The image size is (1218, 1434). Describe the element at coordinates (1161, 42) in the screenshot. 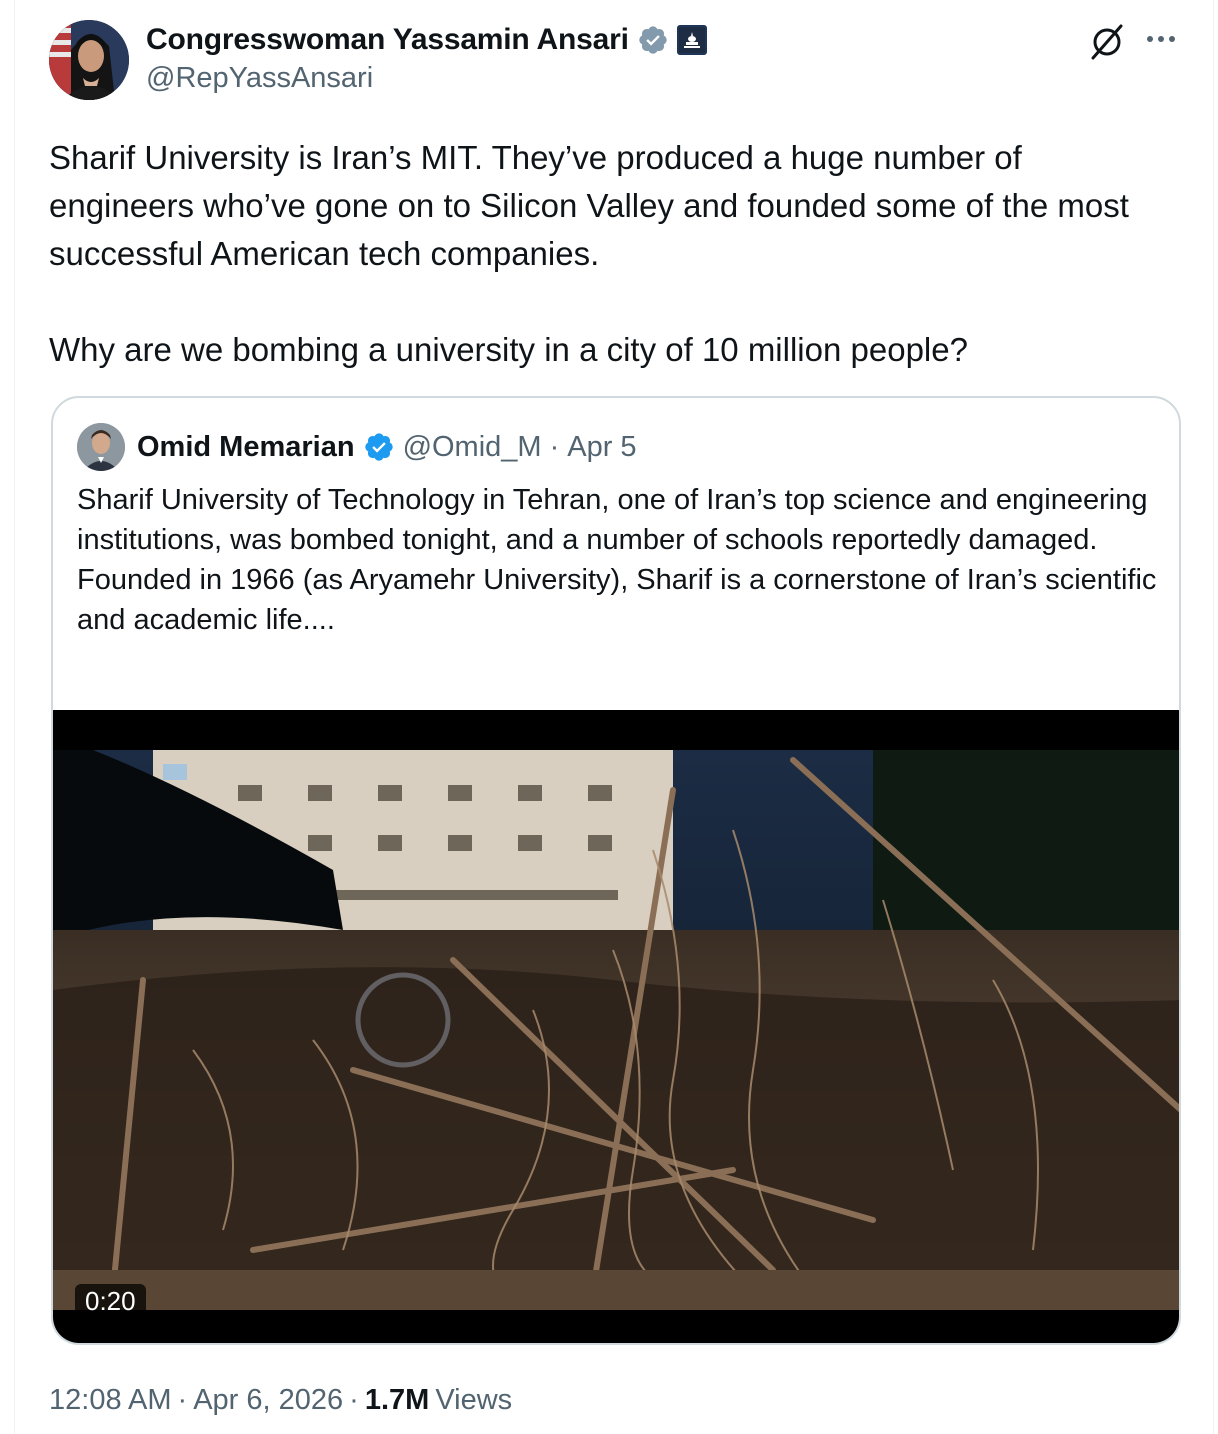

I see `more-icon` at that location.